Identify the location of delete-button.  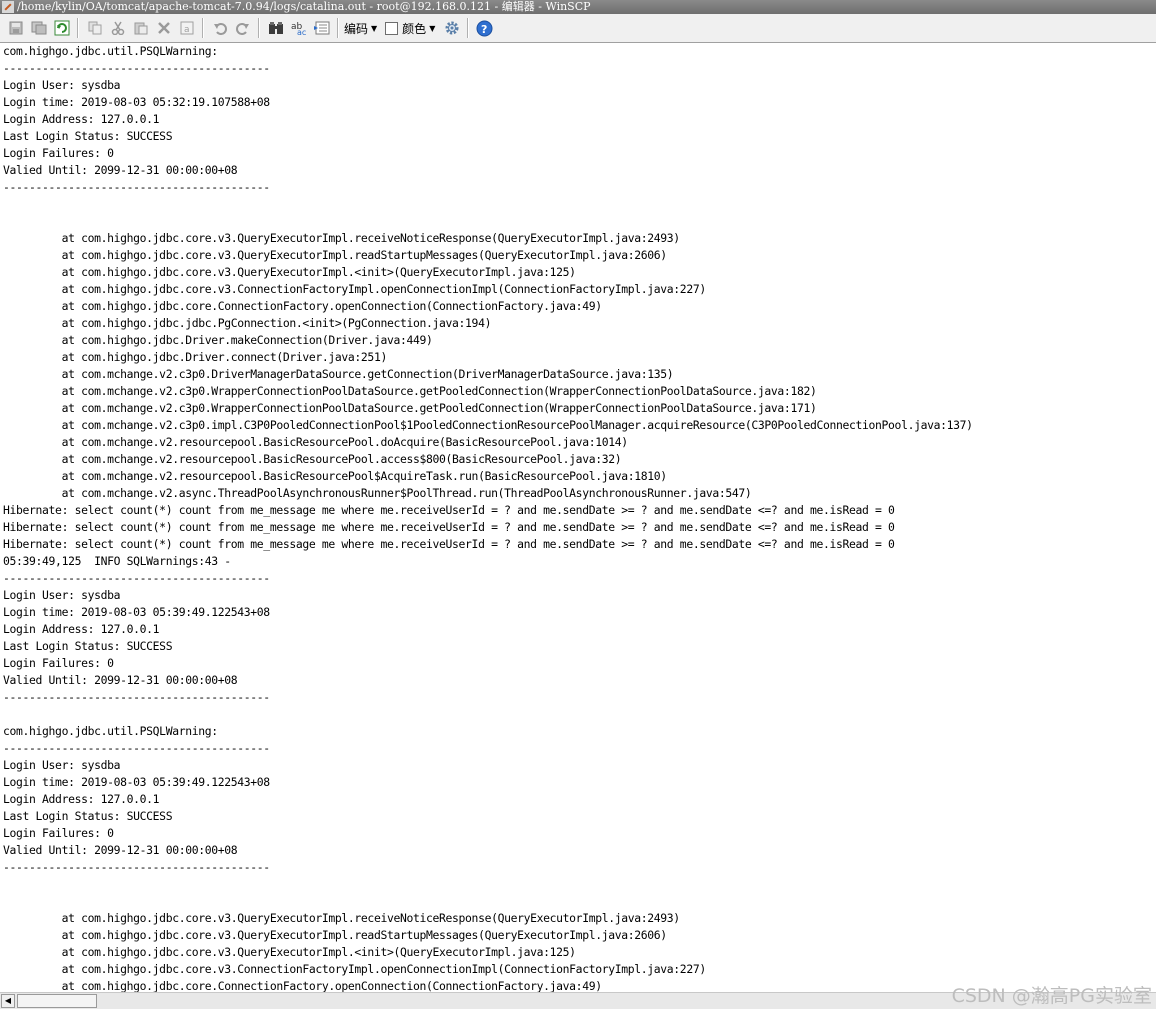
(163, 28).